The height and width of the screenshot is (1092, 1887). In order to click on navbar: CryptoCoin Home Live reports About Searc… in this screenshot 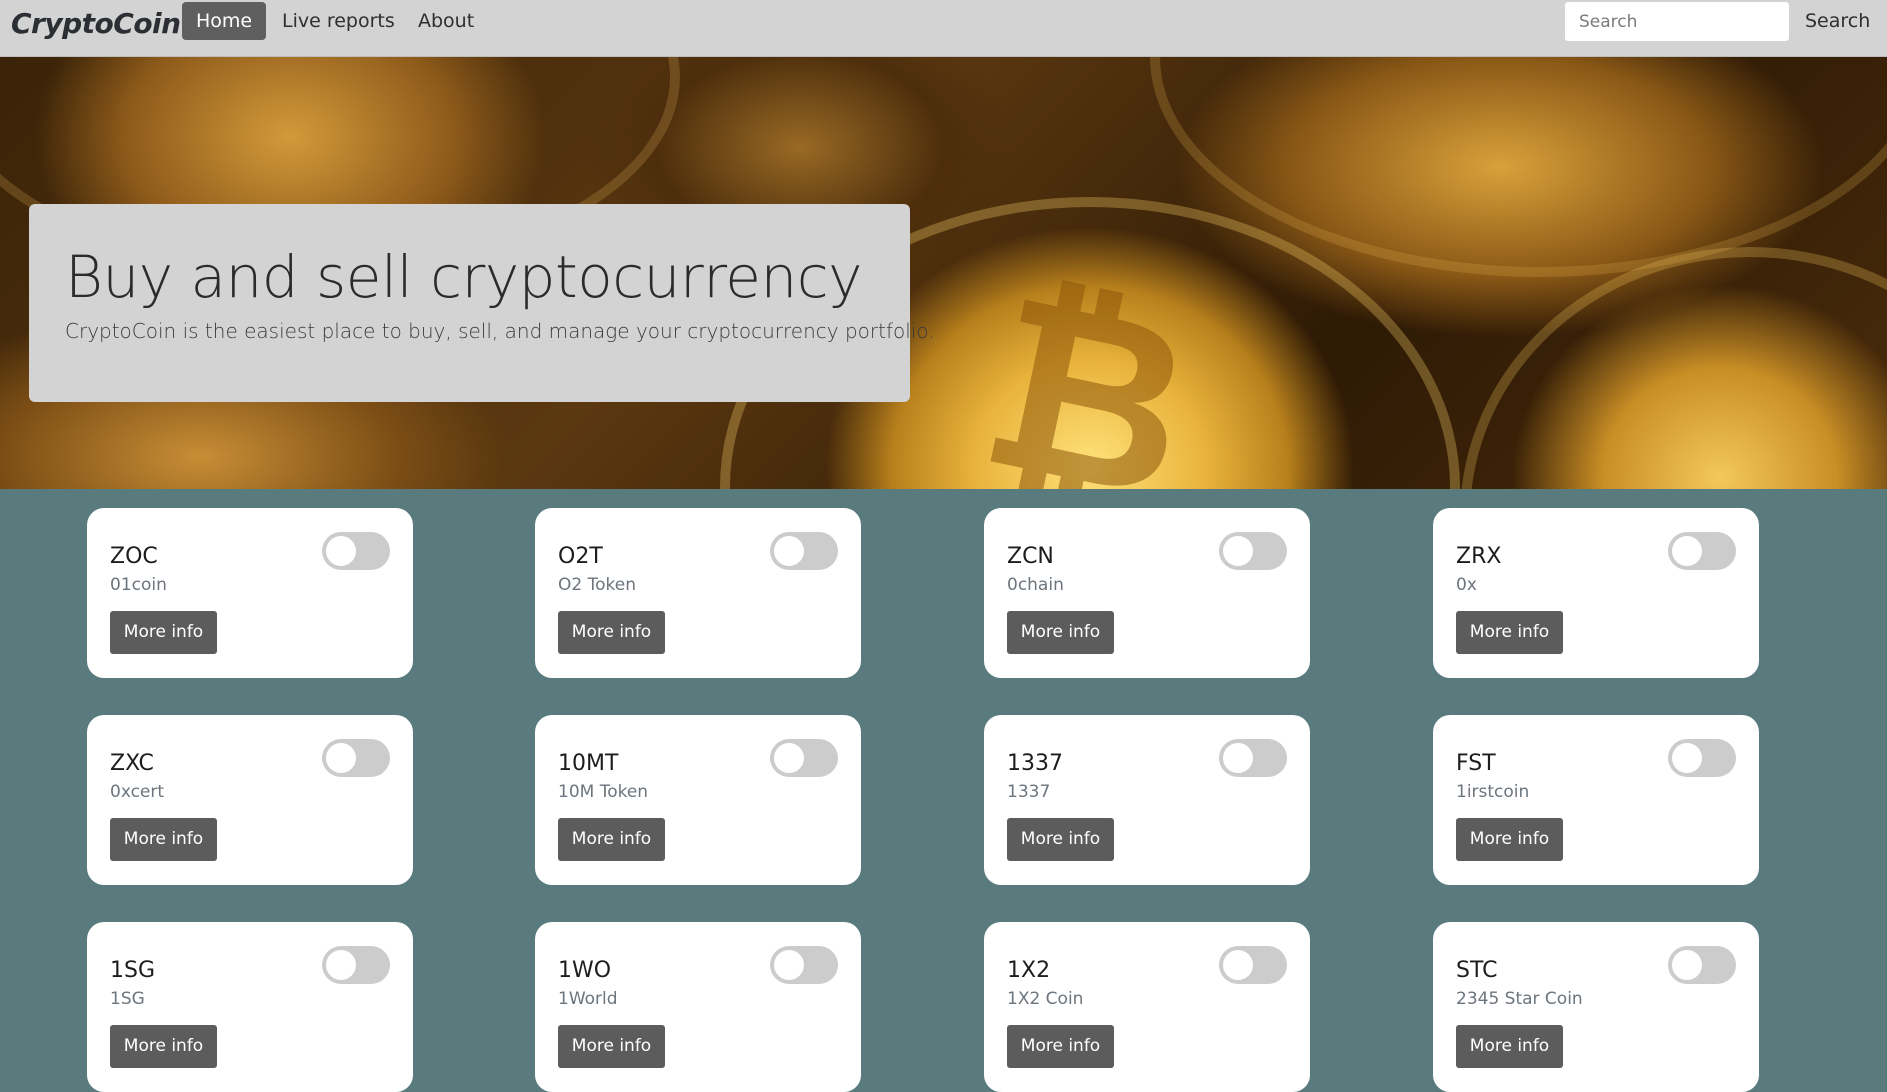, I will do `click(943, 28)`.